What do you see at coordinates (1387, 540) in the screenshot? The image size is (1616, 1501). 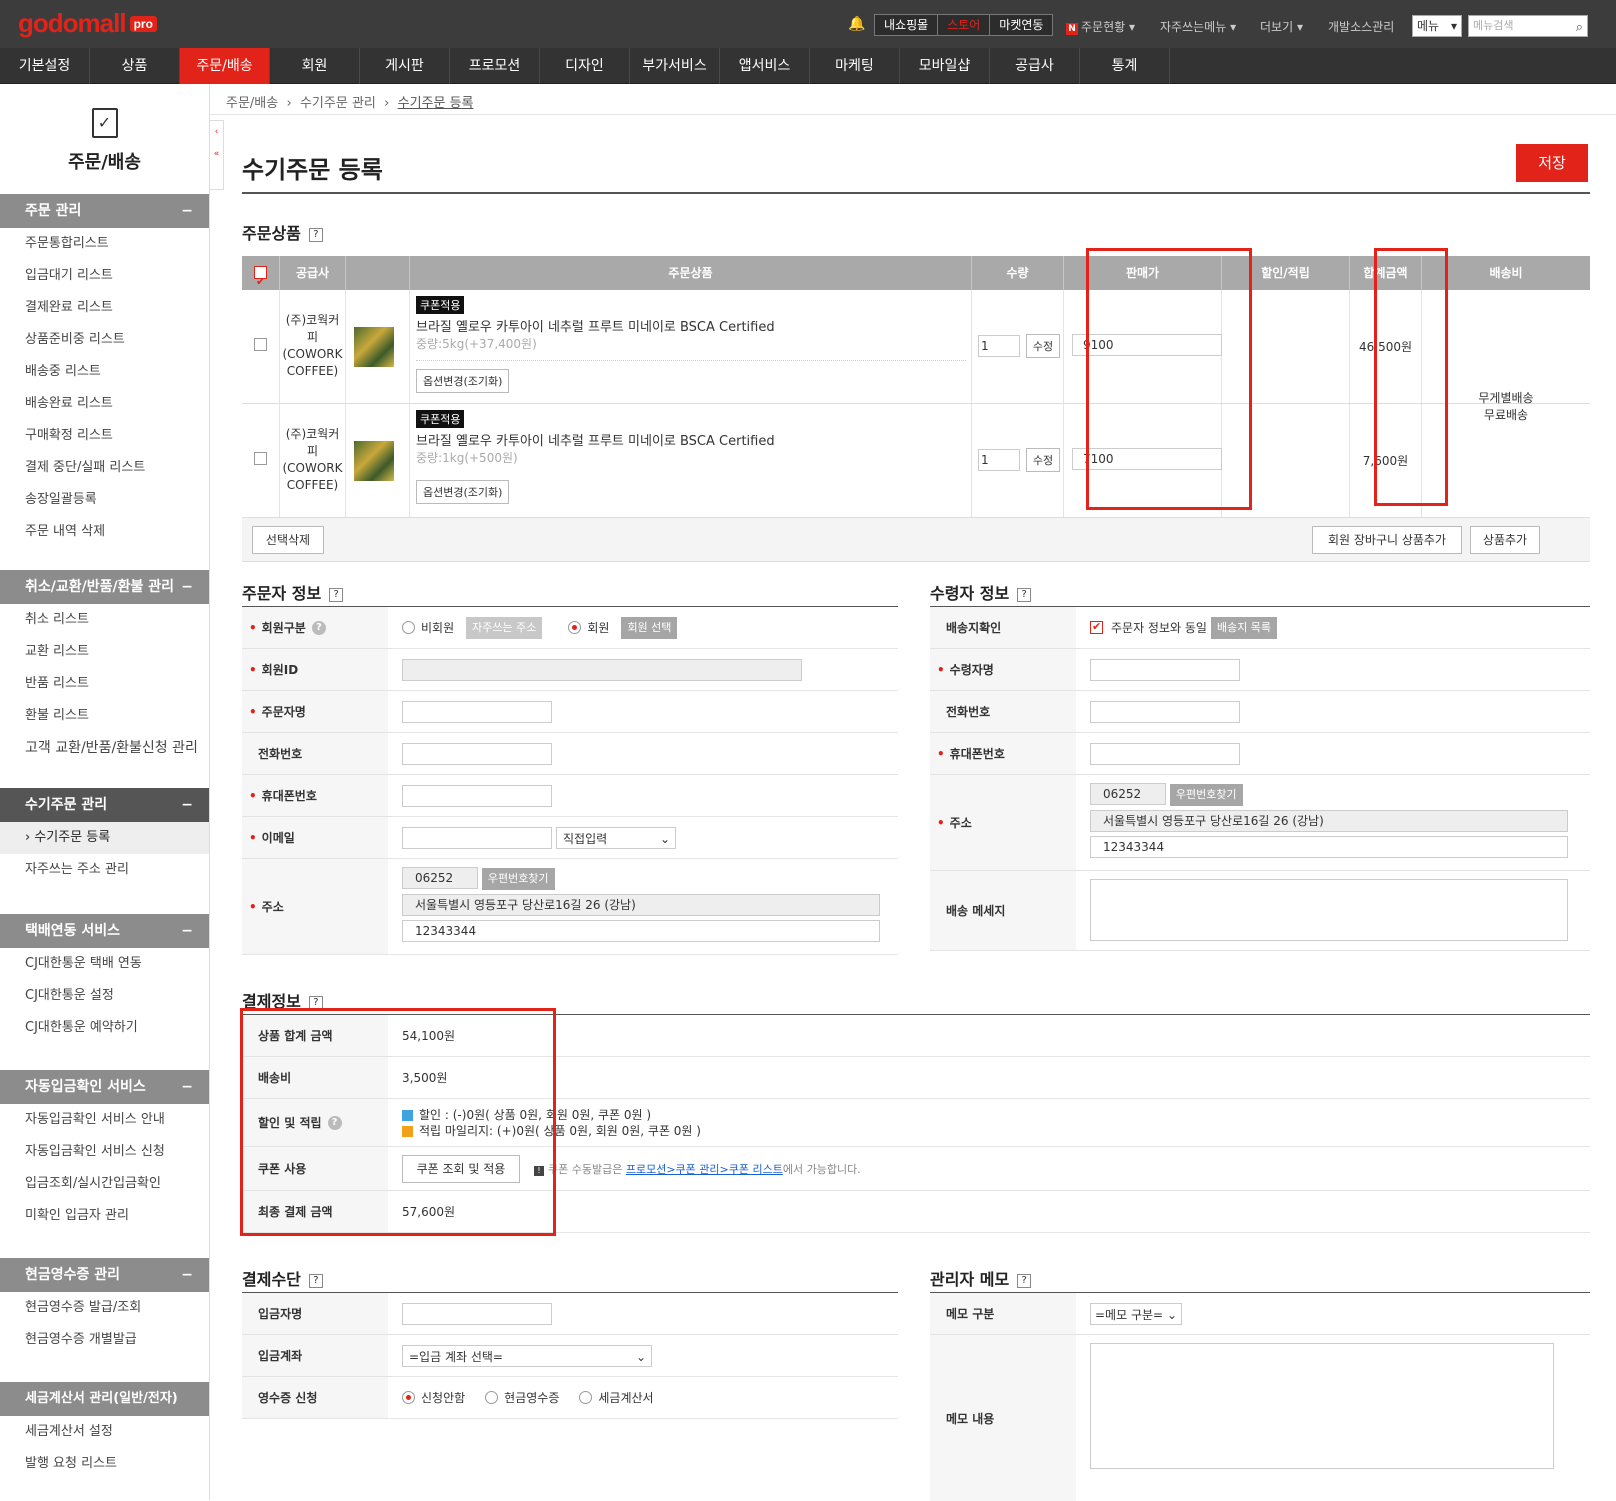 I see `member-cart-add-button: 회원 장바구니 상품추가` at bounding box center [1387, 540].